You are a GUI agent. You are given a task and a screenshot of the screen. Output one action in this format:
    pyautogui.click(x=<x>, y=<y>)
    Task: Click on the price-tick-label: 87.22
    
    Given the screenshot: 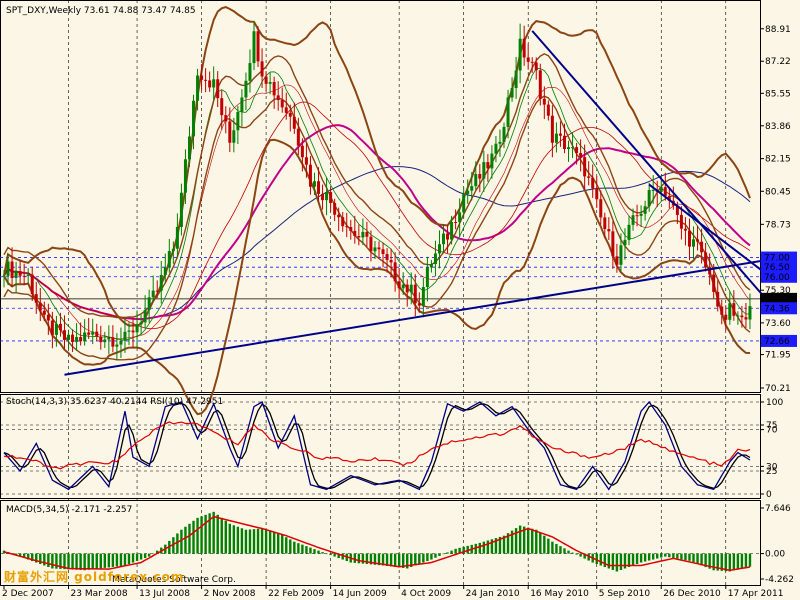 What is the action you would take?
    pyautogui.click(x=778, y=62)
    